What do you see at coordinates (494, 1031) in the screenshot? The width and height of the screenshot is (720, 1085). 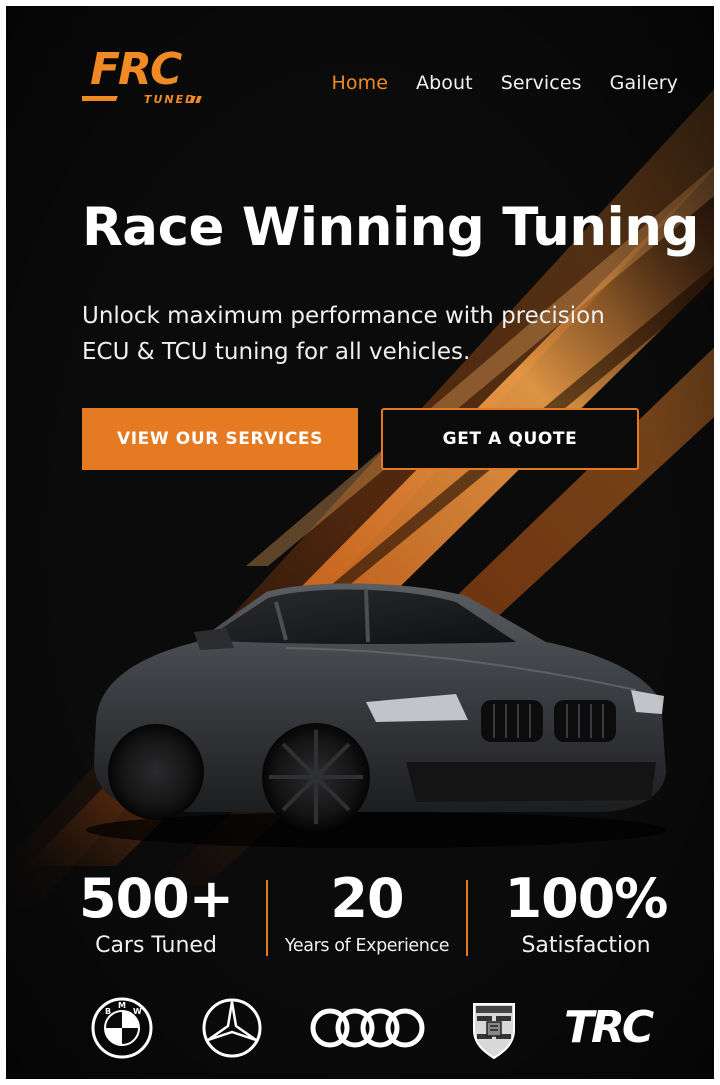 I see `porsche-crest-icon` at bounding box center [494, 1031].